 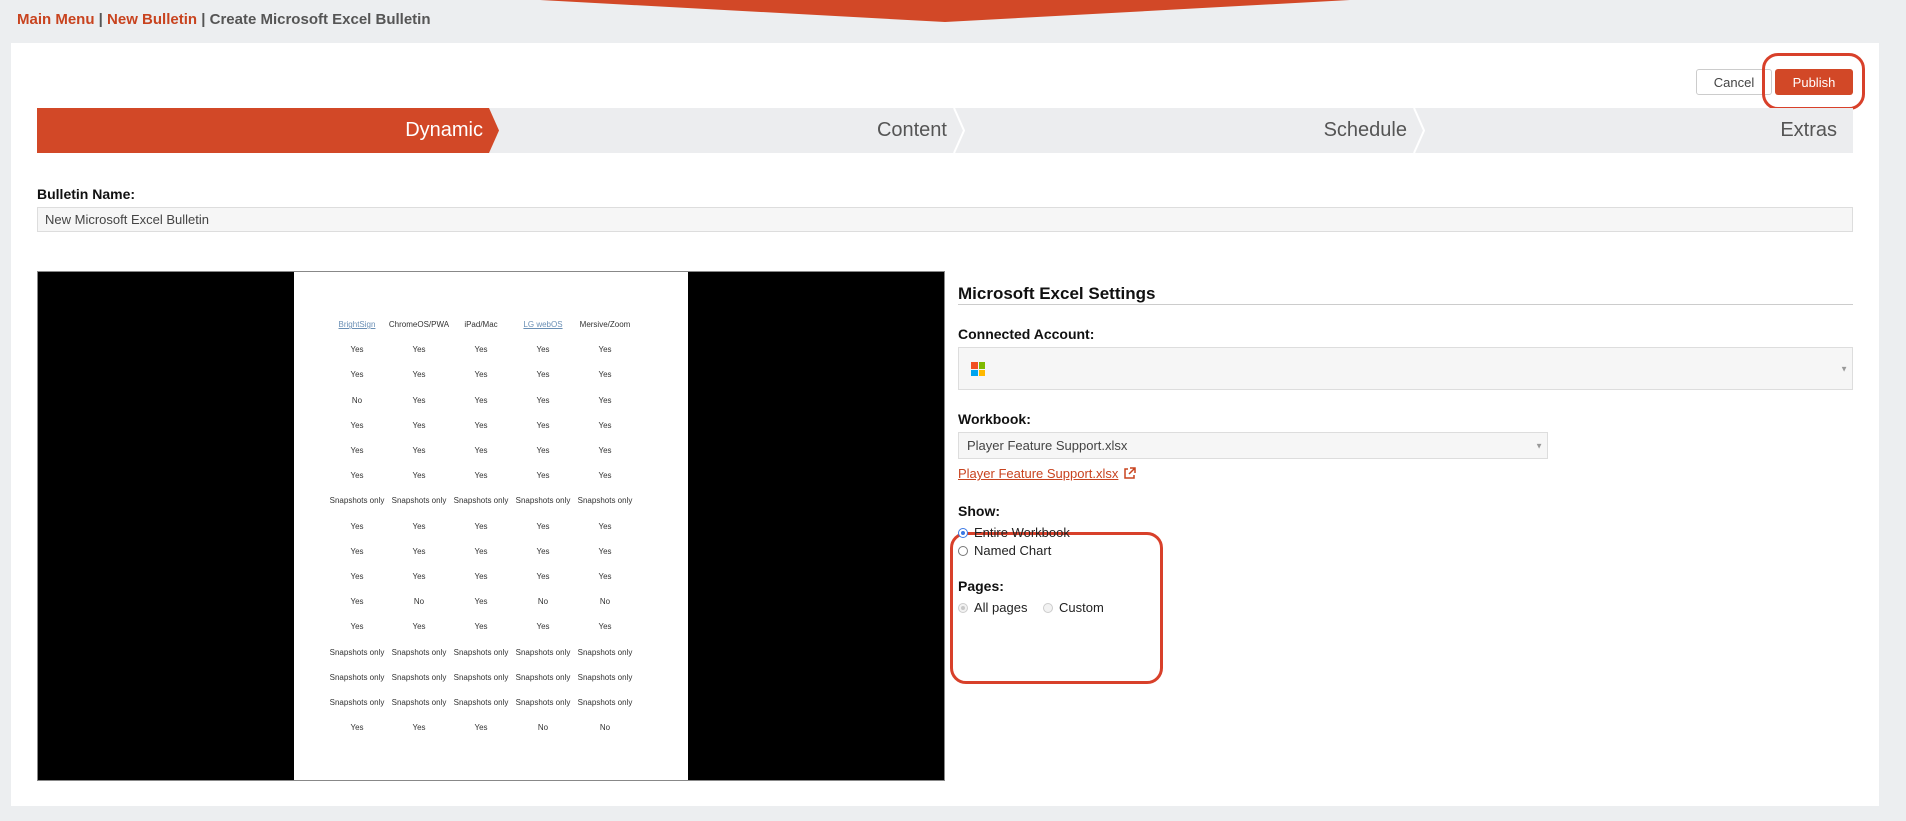 I want to click on step-dynamic: Dynamic, so click(x=268, y=130).